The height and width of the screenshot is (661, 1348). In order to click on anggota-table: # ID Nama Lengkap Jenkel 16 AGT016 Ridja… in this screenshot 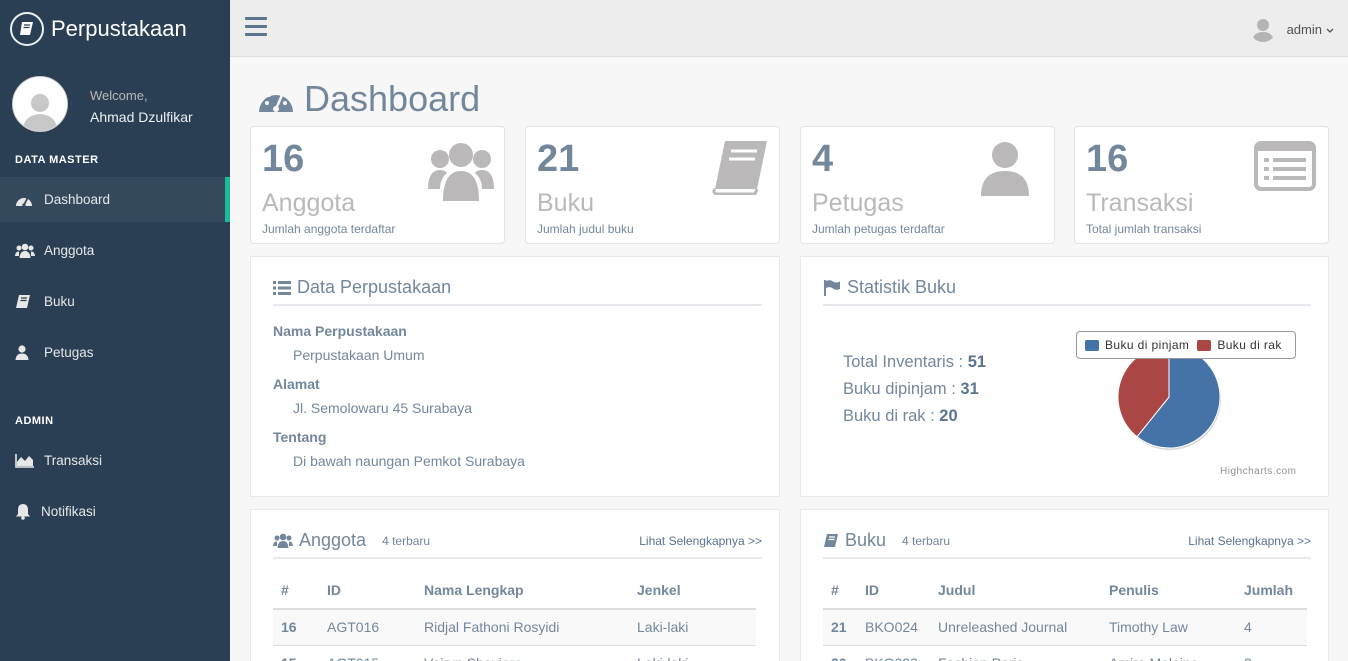, I will do `click(514, 616)`.